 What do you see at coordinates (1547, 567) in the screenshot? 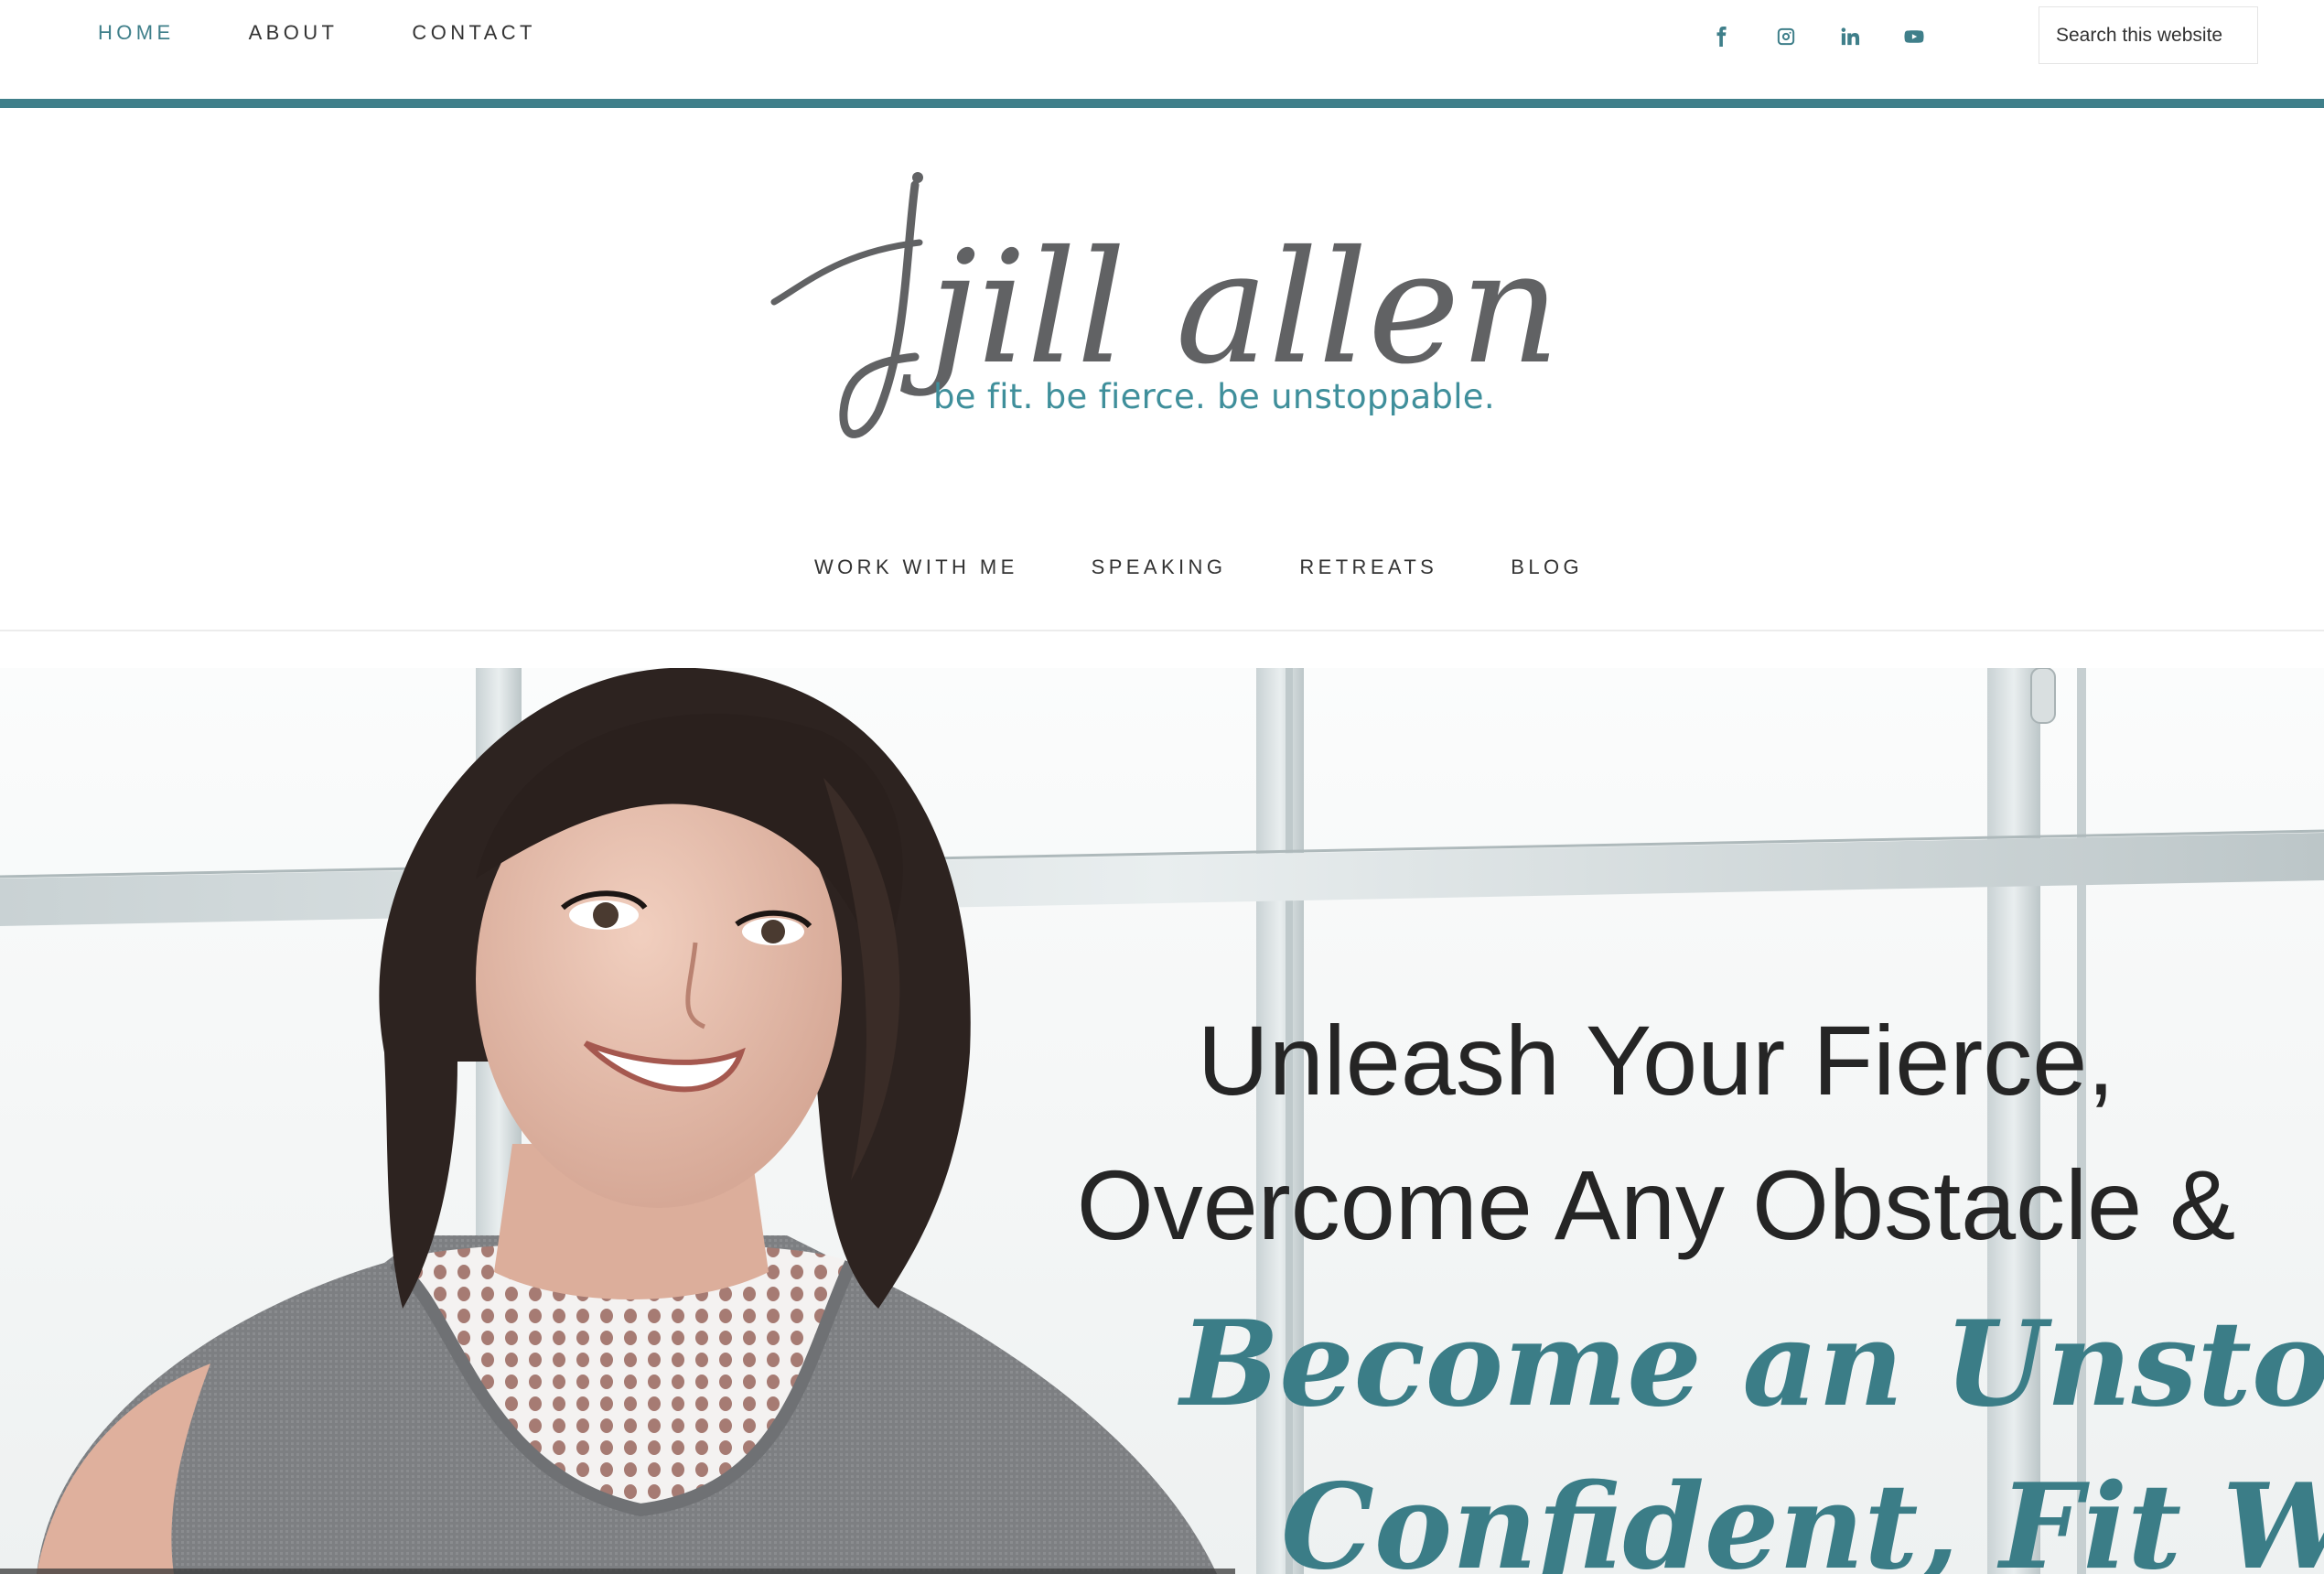
I see `main-nav-blog: BLOG` at bounding box center [1547, 567].